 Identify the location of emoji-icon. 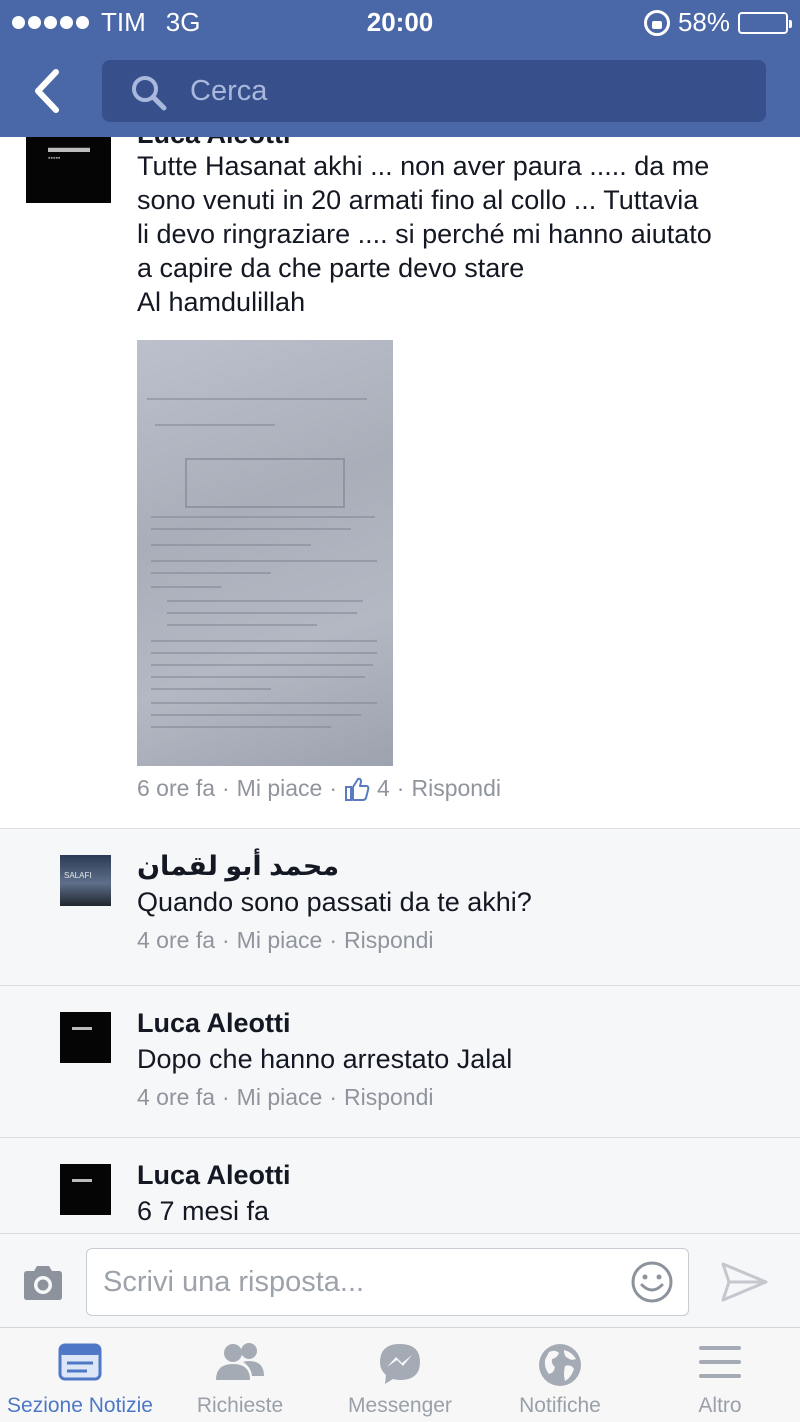
(652, 1282).